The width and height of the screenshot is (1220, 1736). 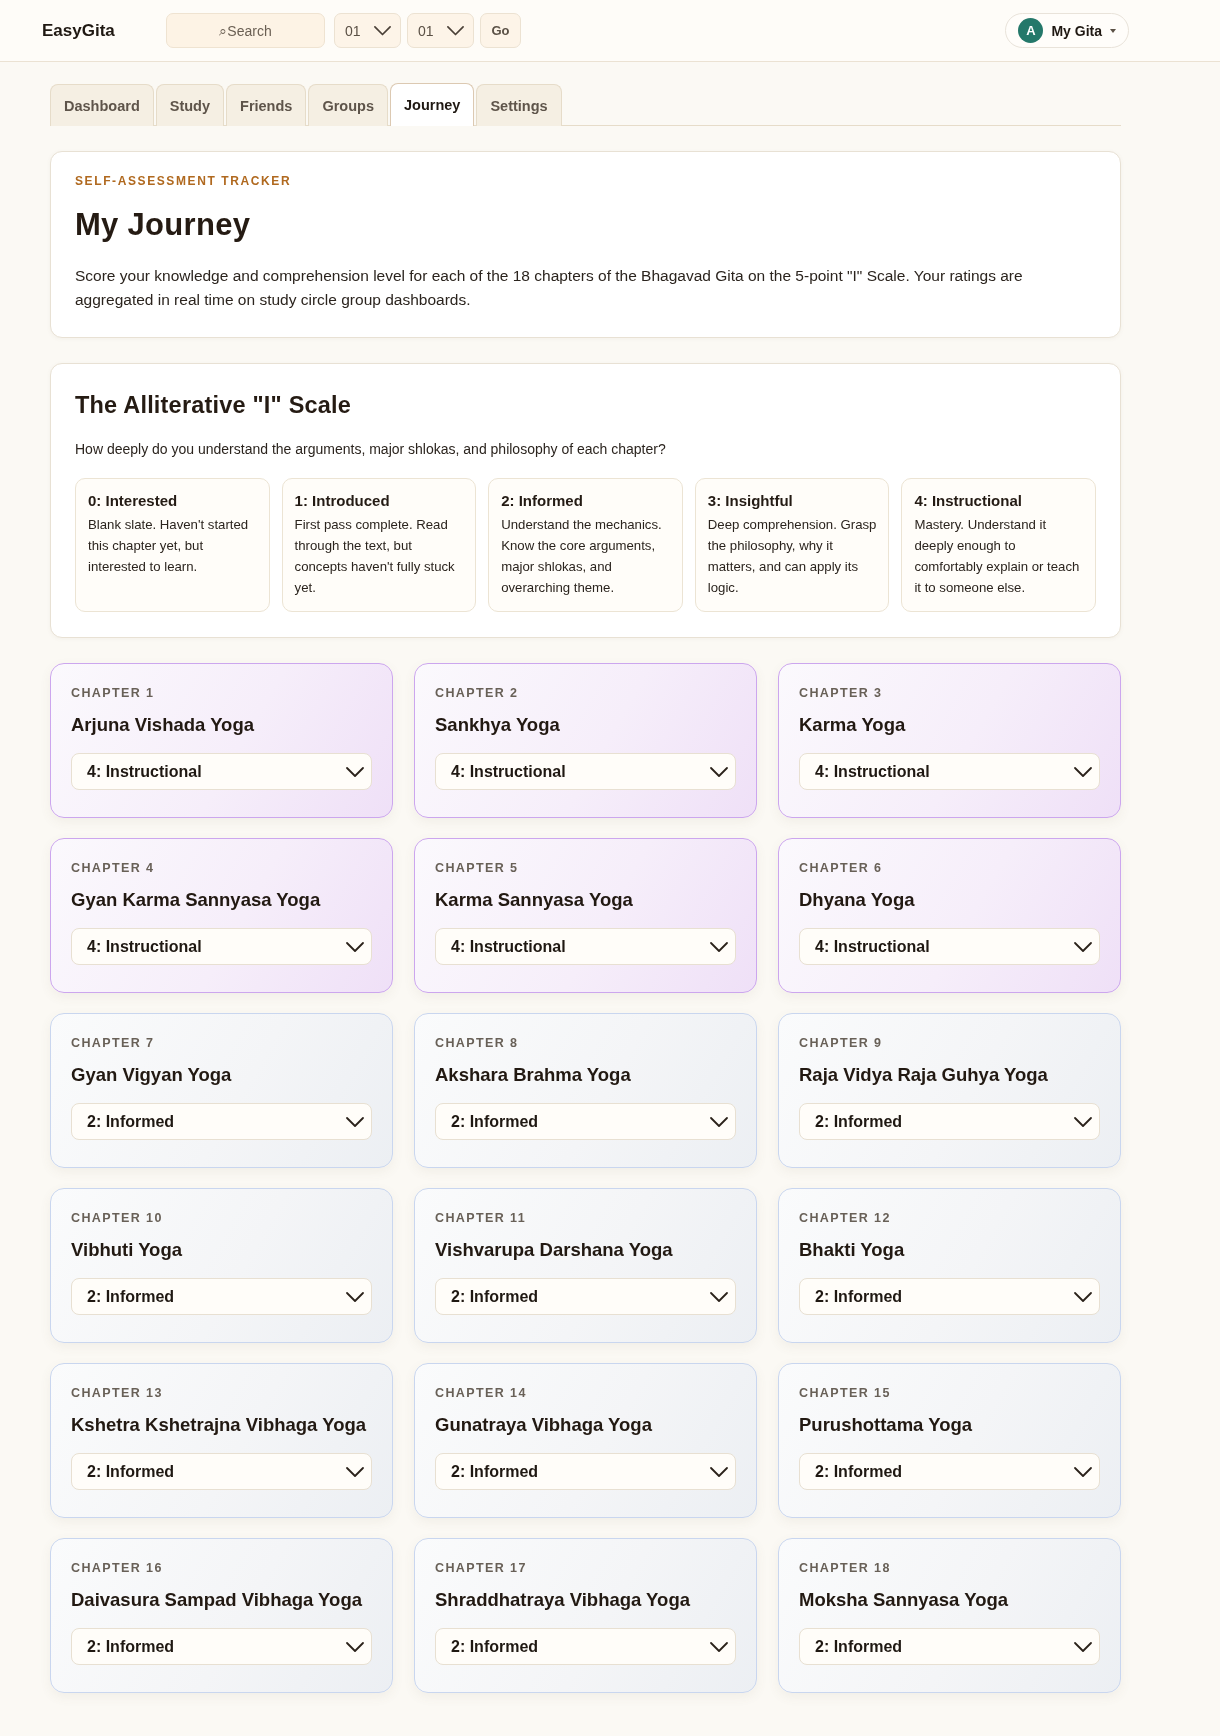 I want to click on chapter-number: CHAPTER 1, so click(x=113, y=693).